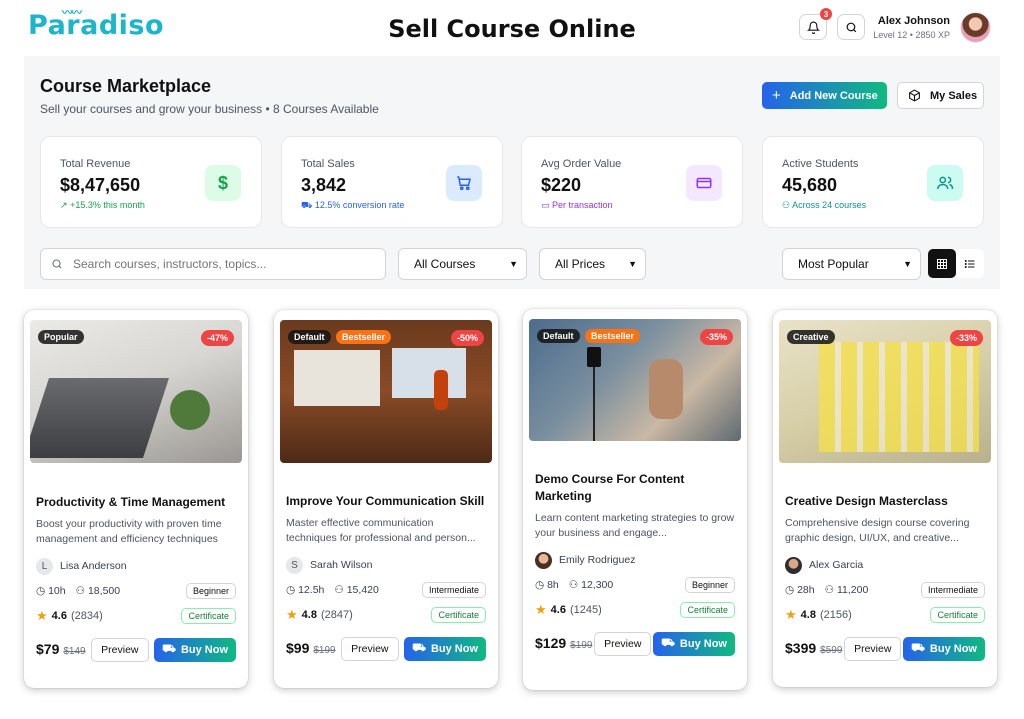 The width and height of the screenshot is (1024, 719). Describe the element at coordinates (136, 616) in the screenshot. I see `course-rating: ★ 4.6 (2834) Certificate` at that location.